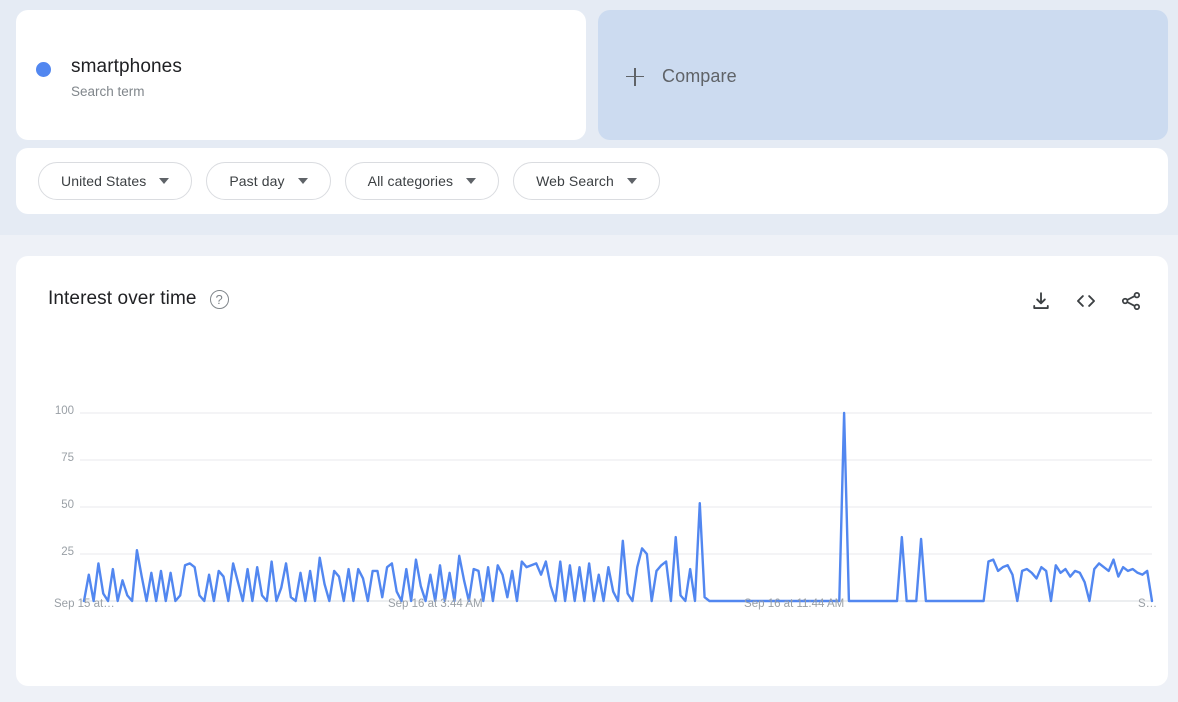 The height and width of the screenshot is (702, 1178). What do you see at coordinates (410, 181) in the screenshot?
I see `filter-category-label: All categories` at bounding box center [410, 181].